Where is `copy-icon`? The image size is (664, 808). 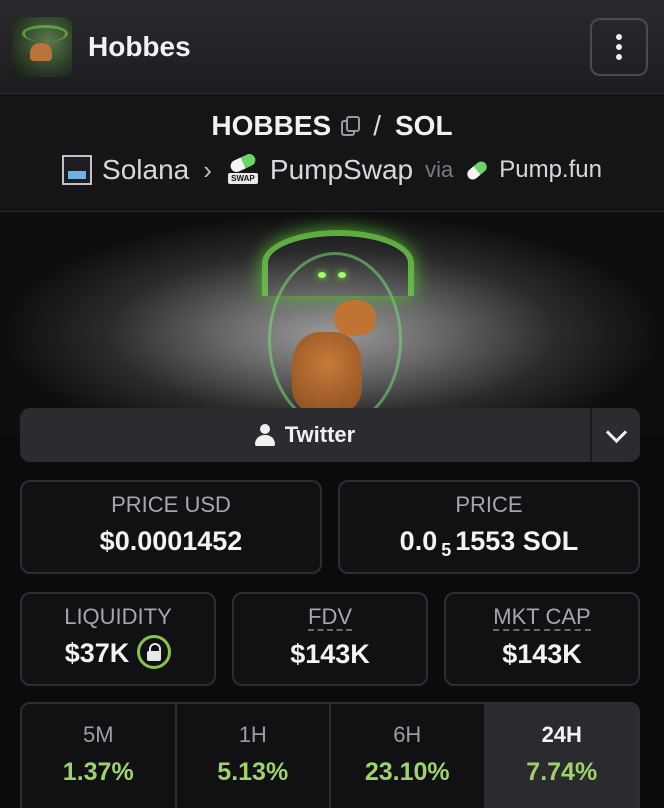 copy-icon is located at coordinates (351, 126).